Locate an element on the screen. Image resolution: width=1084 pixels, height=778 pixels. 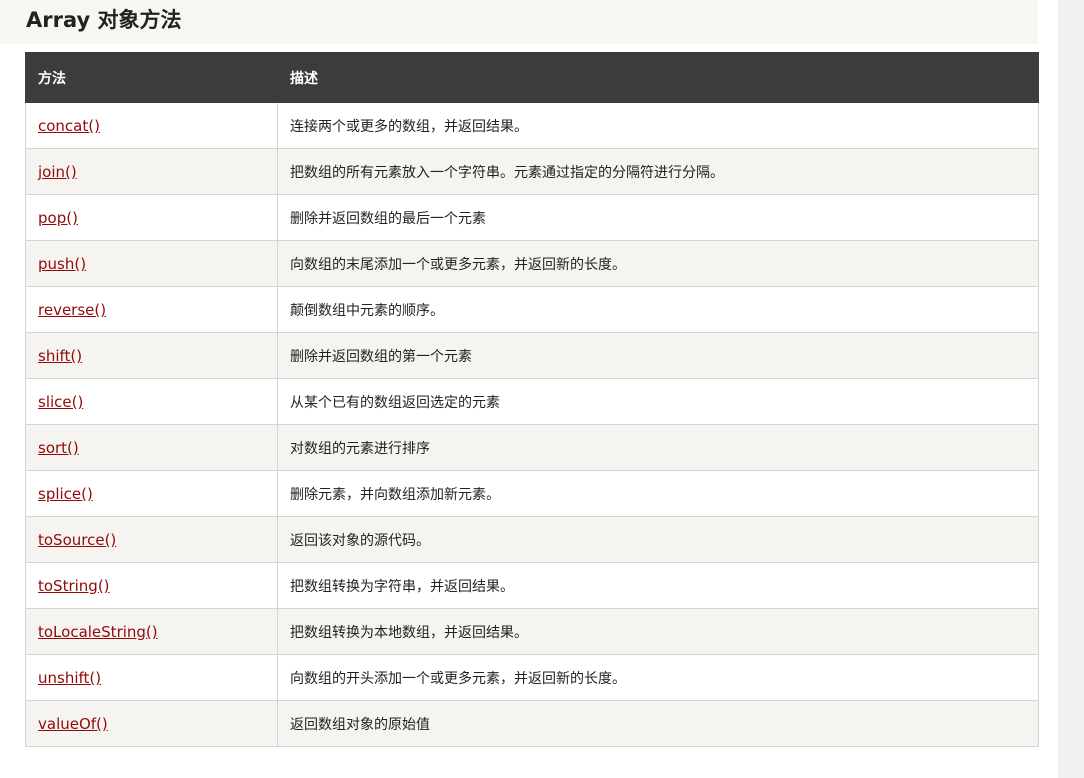
table-row: slice() 从某个已有的数组返回选定的元素 is located at coordinates (532, 401).